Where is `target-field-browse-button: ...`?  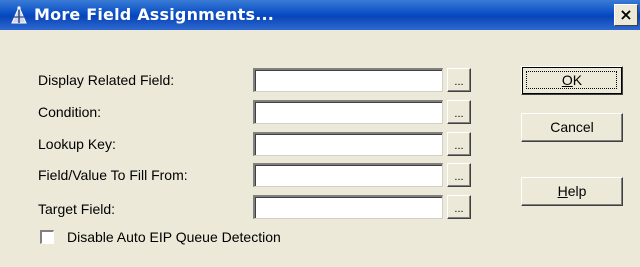 target-field-browse-button: ... is located at coordinates (459, 207).